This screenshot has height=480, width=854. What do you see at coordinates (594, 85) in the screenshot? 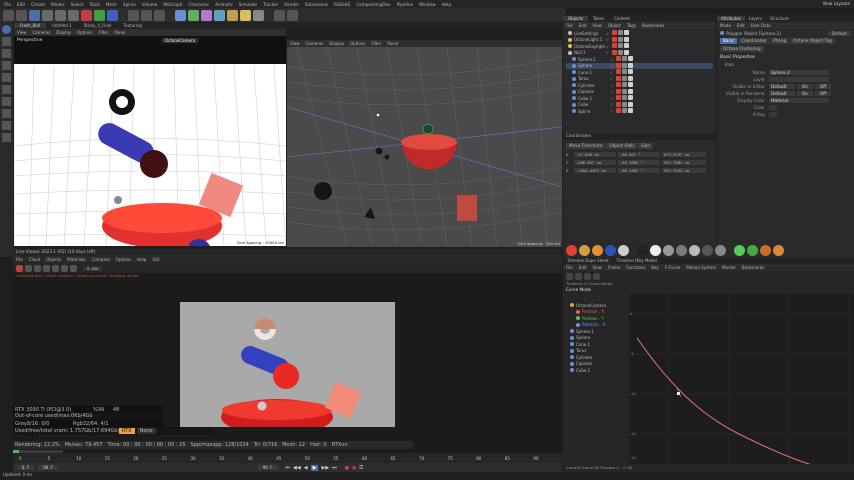
I see `object-name: Cylinder` at bounding box center [594, 85].